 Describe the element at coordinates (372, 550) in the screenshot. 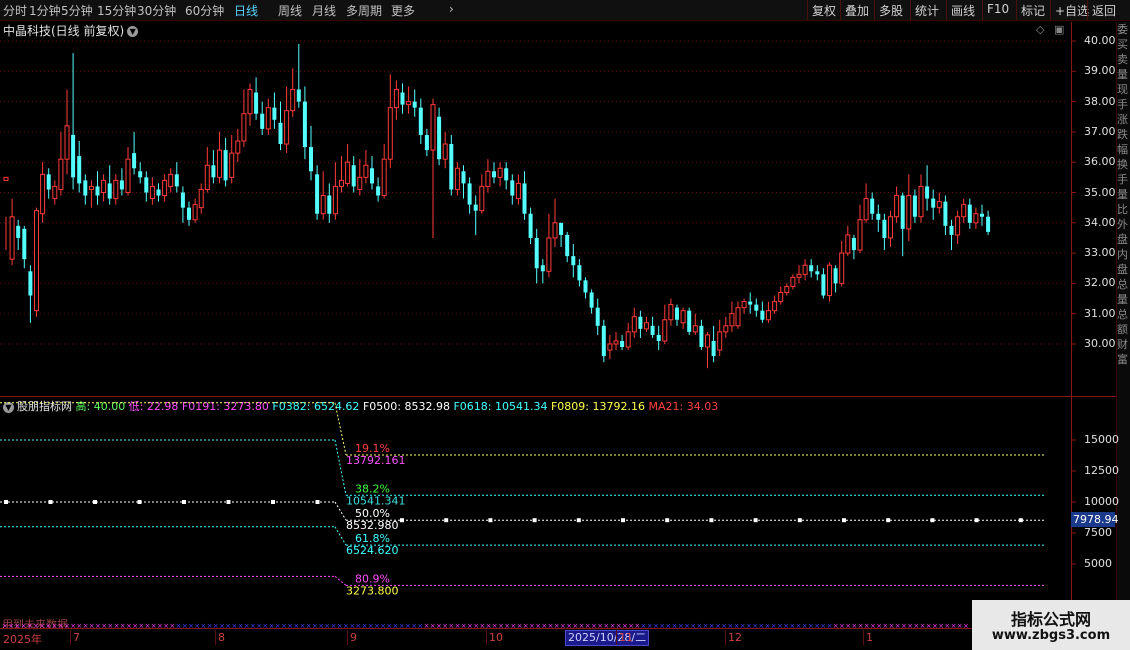

I see `fib-level-value: 6524.620` at that location.